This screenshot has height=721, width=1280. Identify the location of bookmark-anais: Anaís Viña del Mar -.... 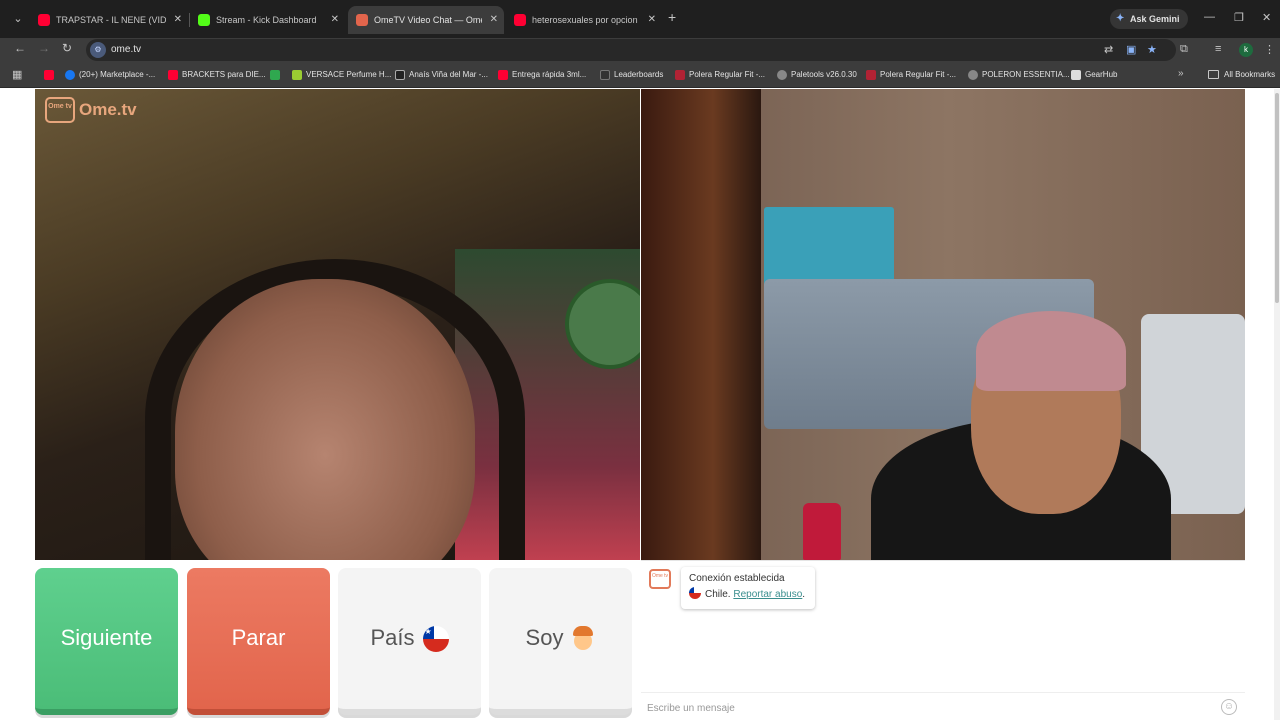
(441, 75).